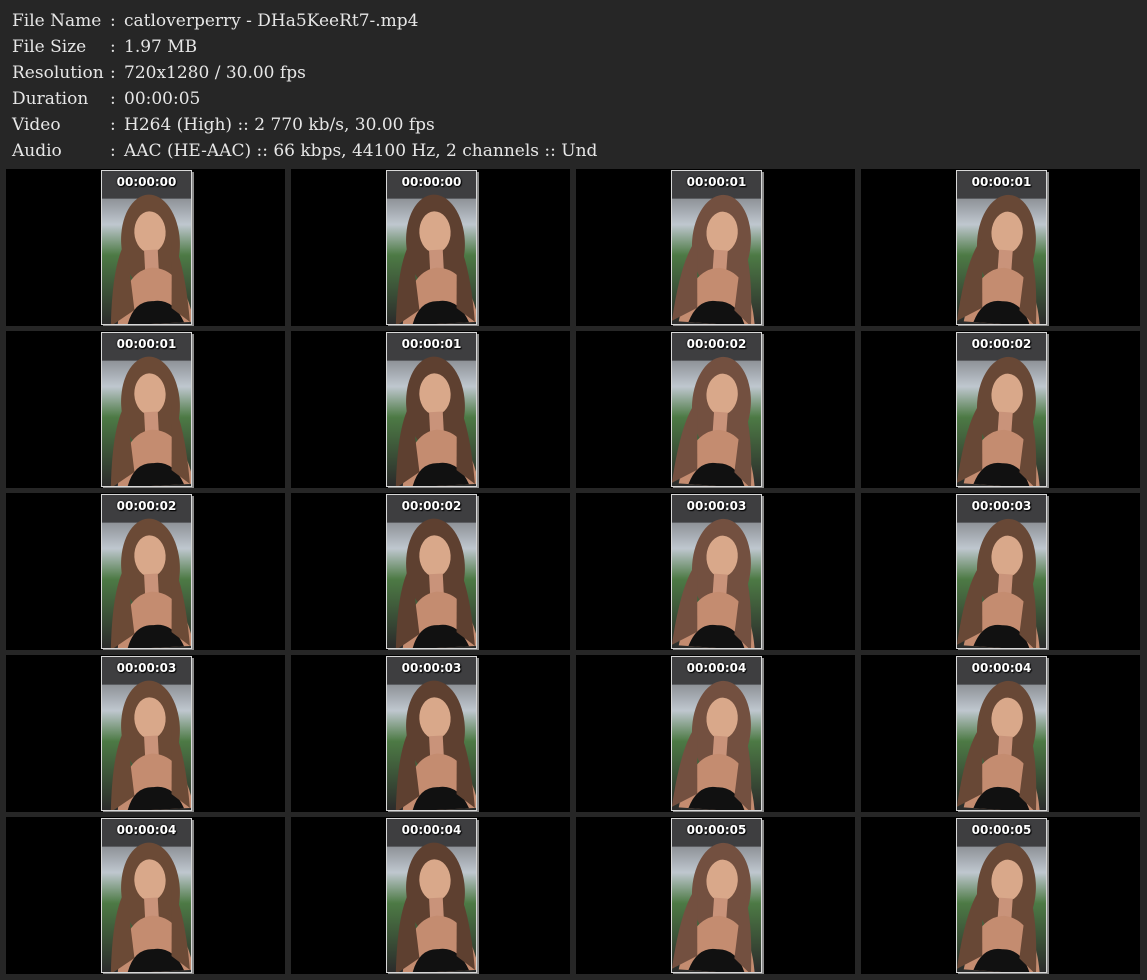 This screenshot has width=1147, height=980. Describe the element at coordinates (161, 47) in the screenshot. I see `info-value: 1.97 MB` at that location.